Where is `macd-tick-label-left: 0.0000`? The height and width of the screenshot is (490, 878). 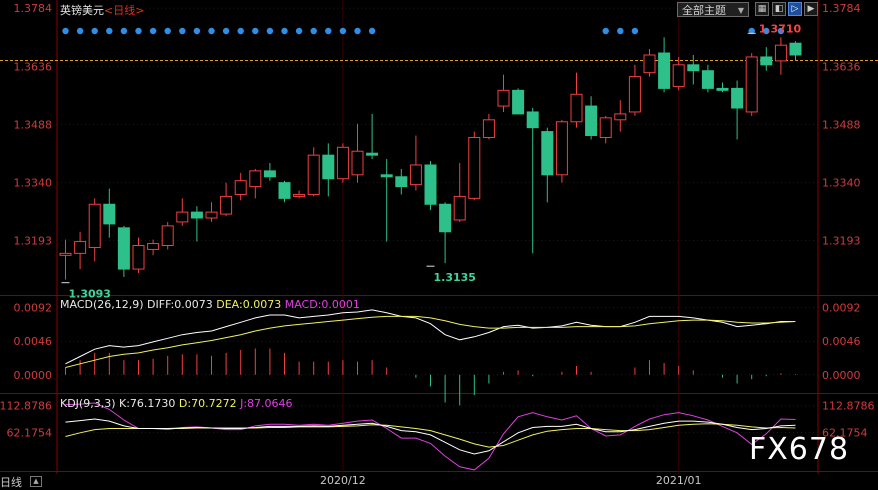 macd-tick-label-left: 0.0000 is located at coordinates (33, 375).